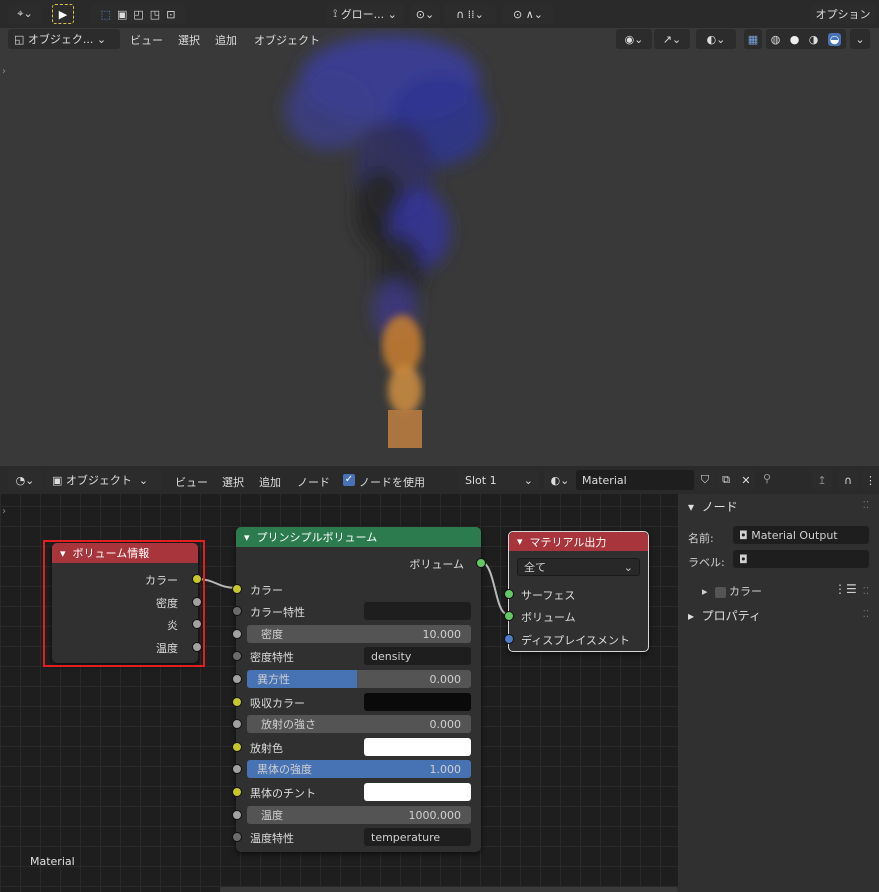  What do you see at coordinates (170, 14) in the screenshot?
I see `select-intersect-icon: ⊡` at bounding box center [170, 14].